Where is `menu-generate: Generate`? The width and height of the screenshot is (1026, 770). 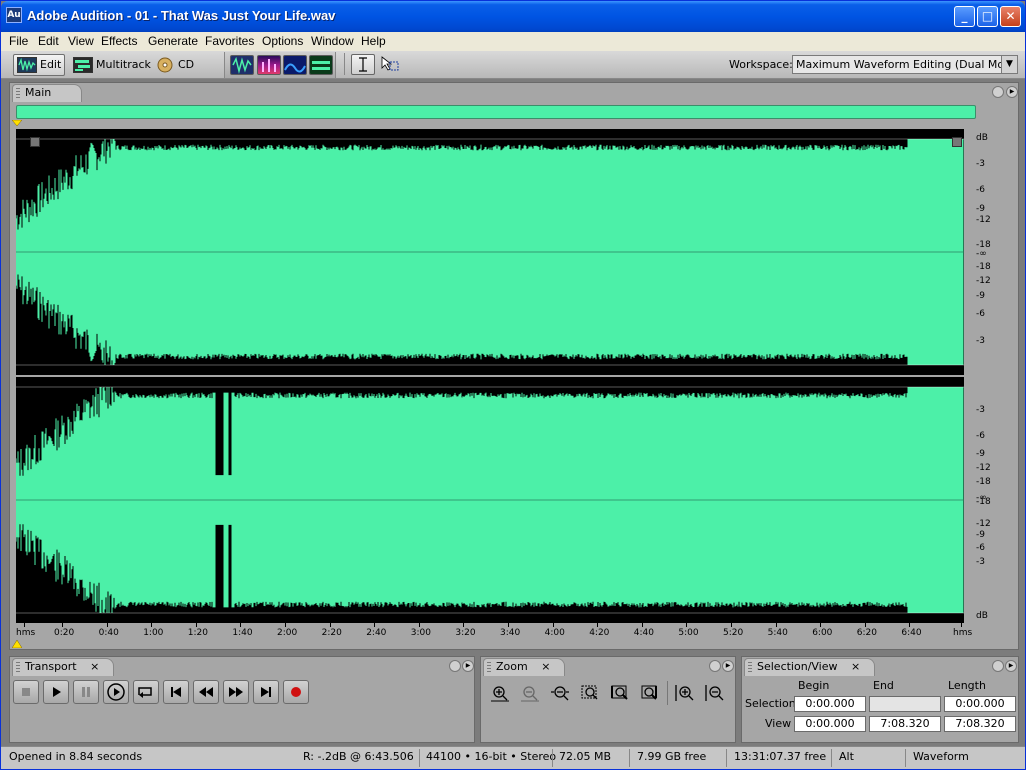
menu-generate: Generate is located at coordinates (173, 41).